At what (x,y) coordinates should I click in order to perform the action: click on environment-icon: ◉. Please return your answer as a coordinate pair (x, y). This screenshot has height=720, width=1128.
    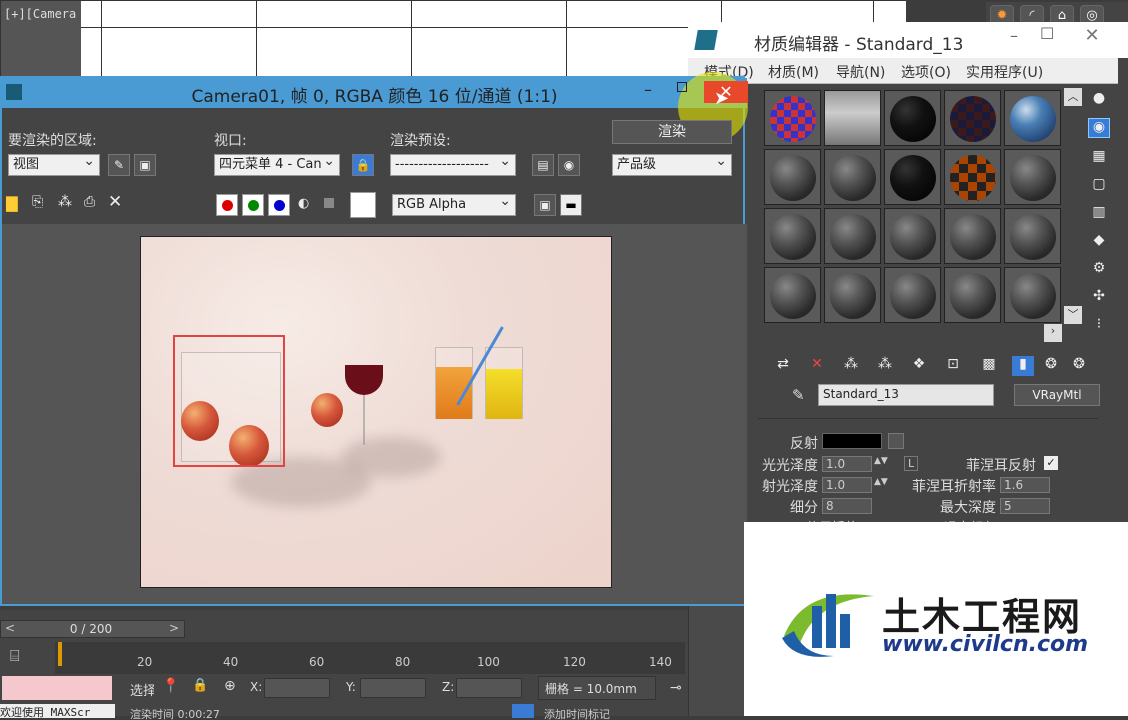
    Looking at the image, I should click on (569, 165).